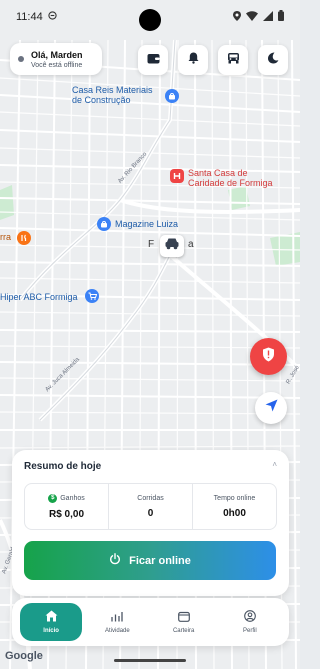 Image resolution: width=320 pixels, height=669 pixels. I want to click on nav-item-activity: Atividade, so click(117, 622).